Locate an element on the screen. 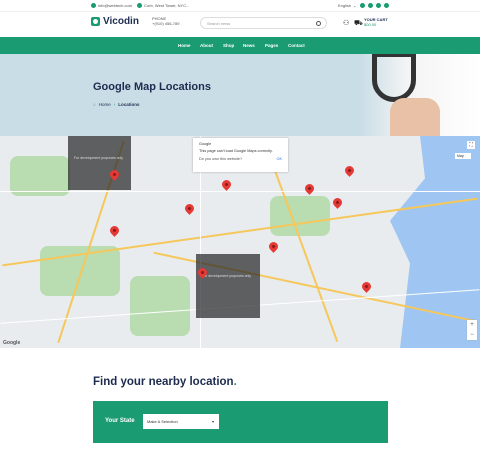 Image resolution: width=480 pixels, height=470 pixels. logo: Vicodin is located at coordinates (115, 21).